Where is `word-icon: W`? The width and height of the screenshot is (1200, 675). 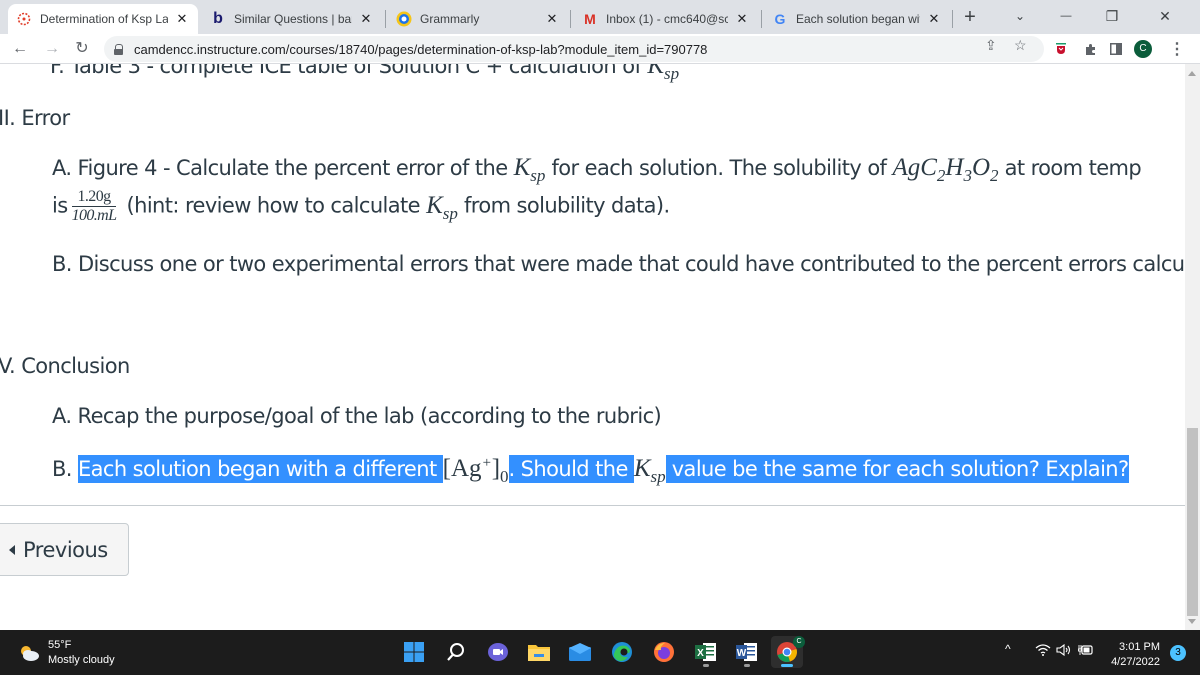 word-icon: W is located at coordinates (746, 652).